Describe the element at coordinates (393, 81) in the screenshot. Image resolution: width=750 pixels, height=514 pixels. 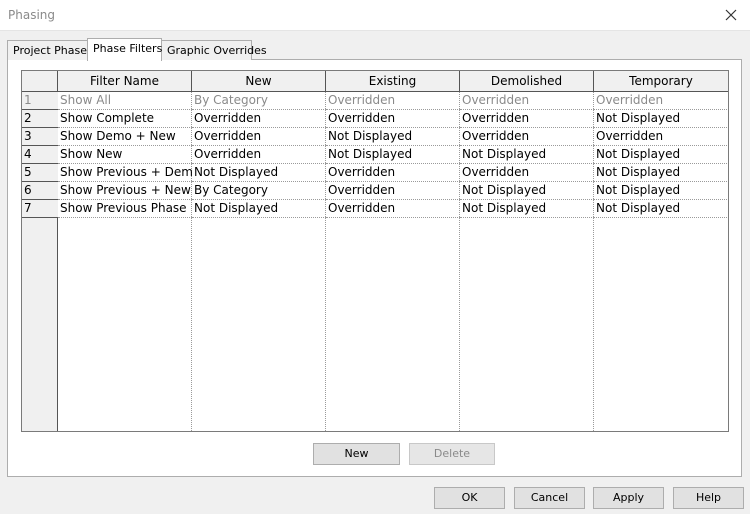
I see `column-header: Existing` at that location.